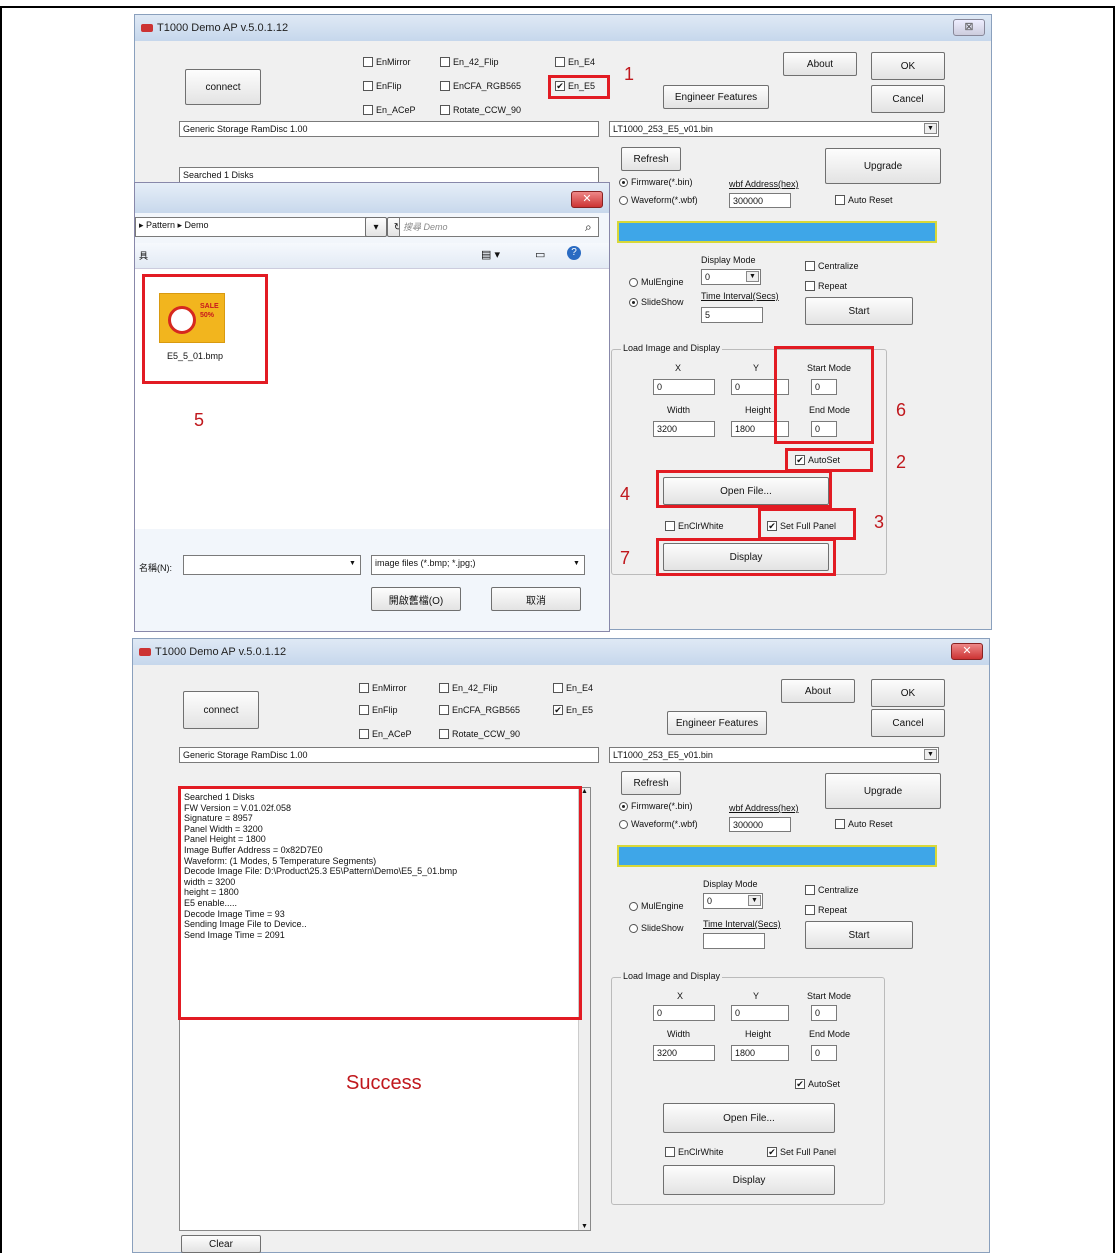 This screenshot has height=1253, width=1115. What do you see at coordinates (760, 1053) in the screenshot?
I see `height-input: 1800` at bounding box center [760, 1053].